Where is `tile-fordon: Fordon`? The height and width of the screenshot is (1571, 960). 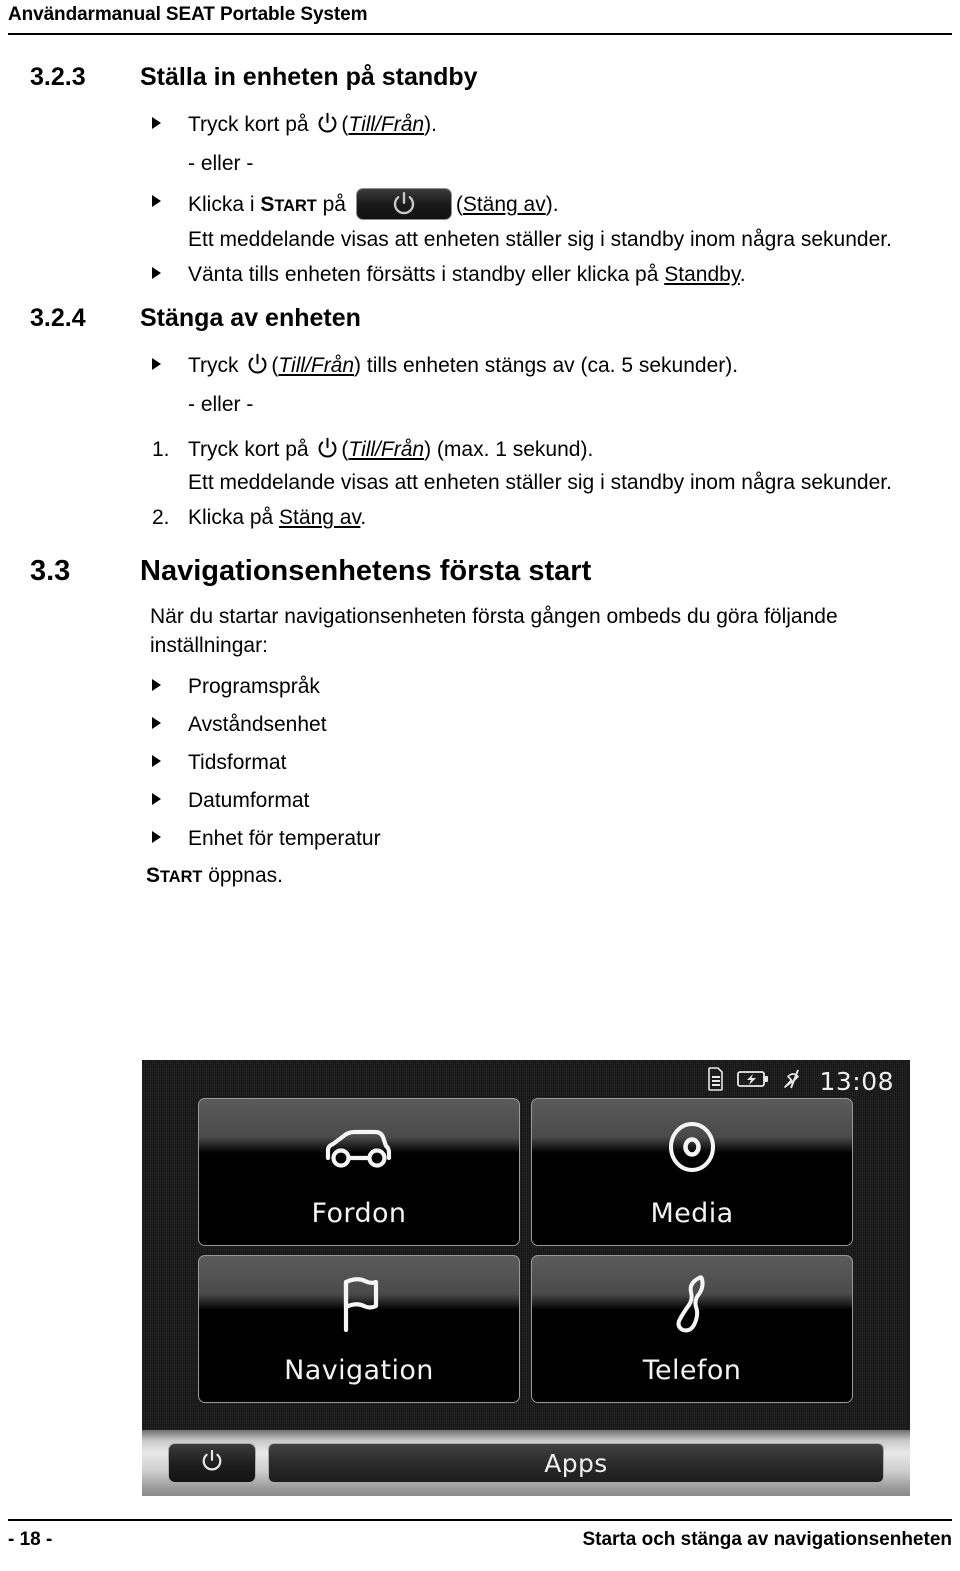 tile-fordon: Fordon is located at coordinates (359, 1172).